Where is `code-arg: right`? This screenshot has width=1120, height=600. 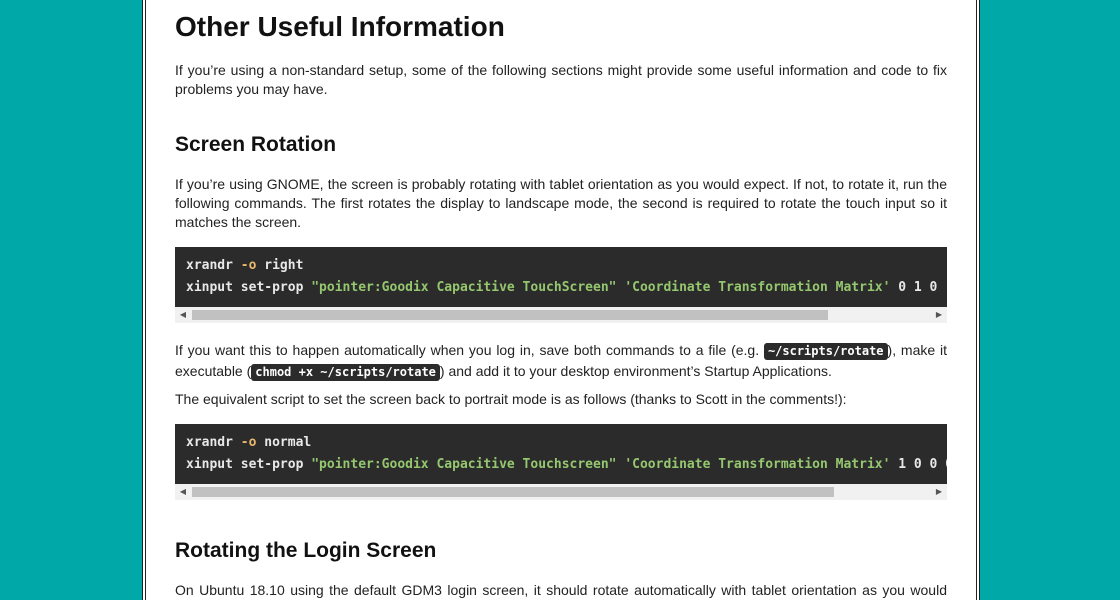 code-arg: right is located at coordinates (280, 265).